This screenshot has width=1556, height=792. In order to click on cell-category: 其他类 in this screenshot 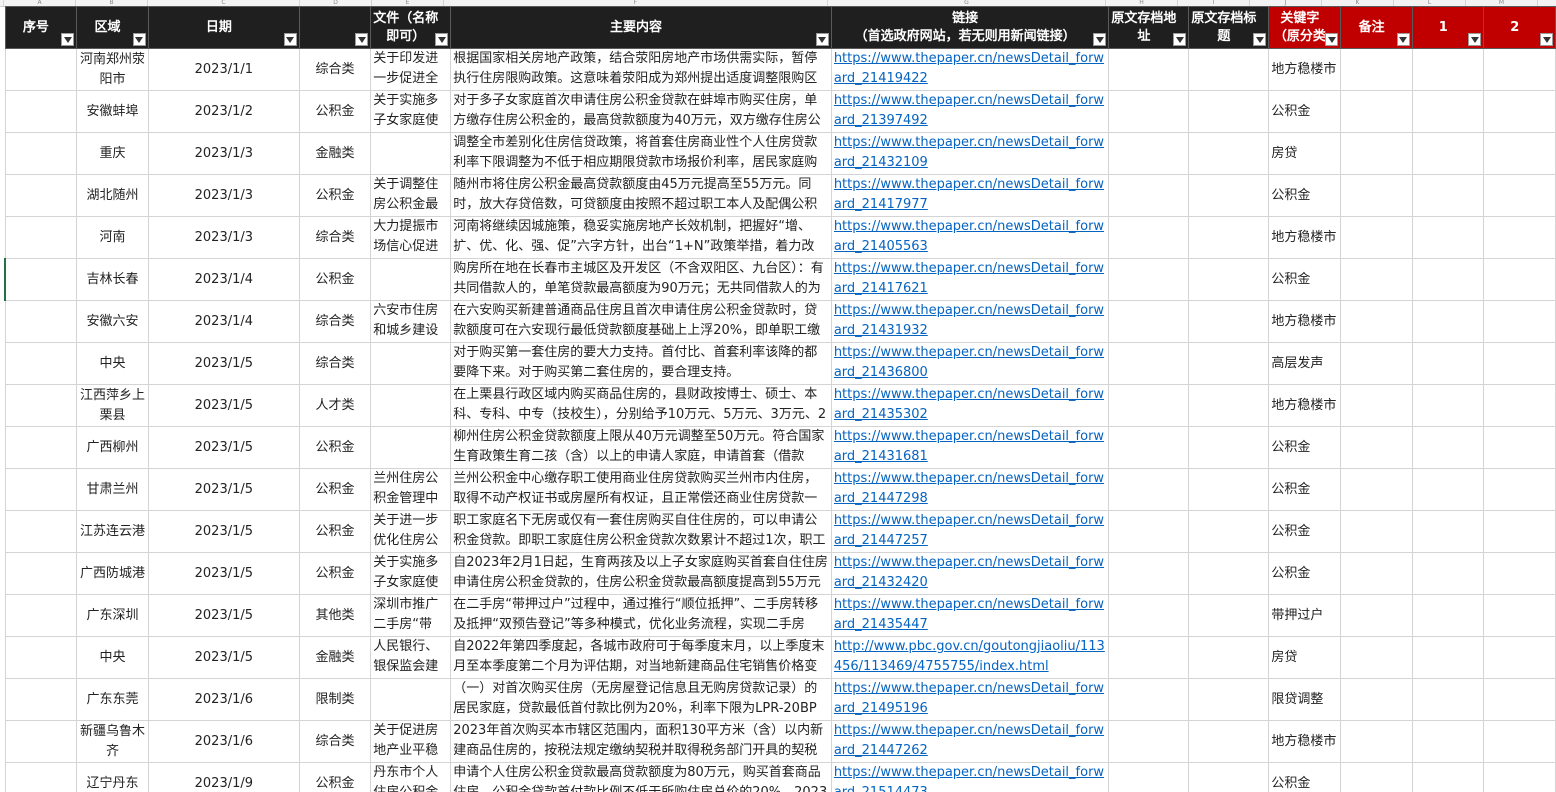, I will do `click(335, 615)`.